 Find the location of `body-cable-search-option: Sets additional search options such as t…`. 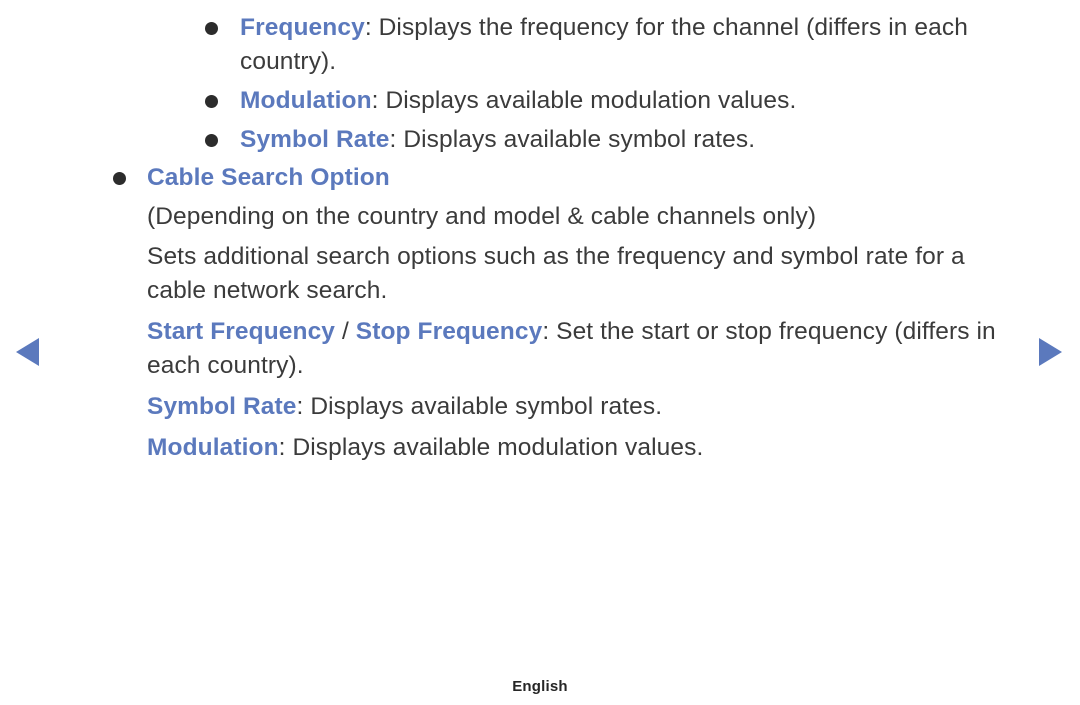

body-cable-search-option: Sets additional search options such as t… is located at coordinates (556, 273).